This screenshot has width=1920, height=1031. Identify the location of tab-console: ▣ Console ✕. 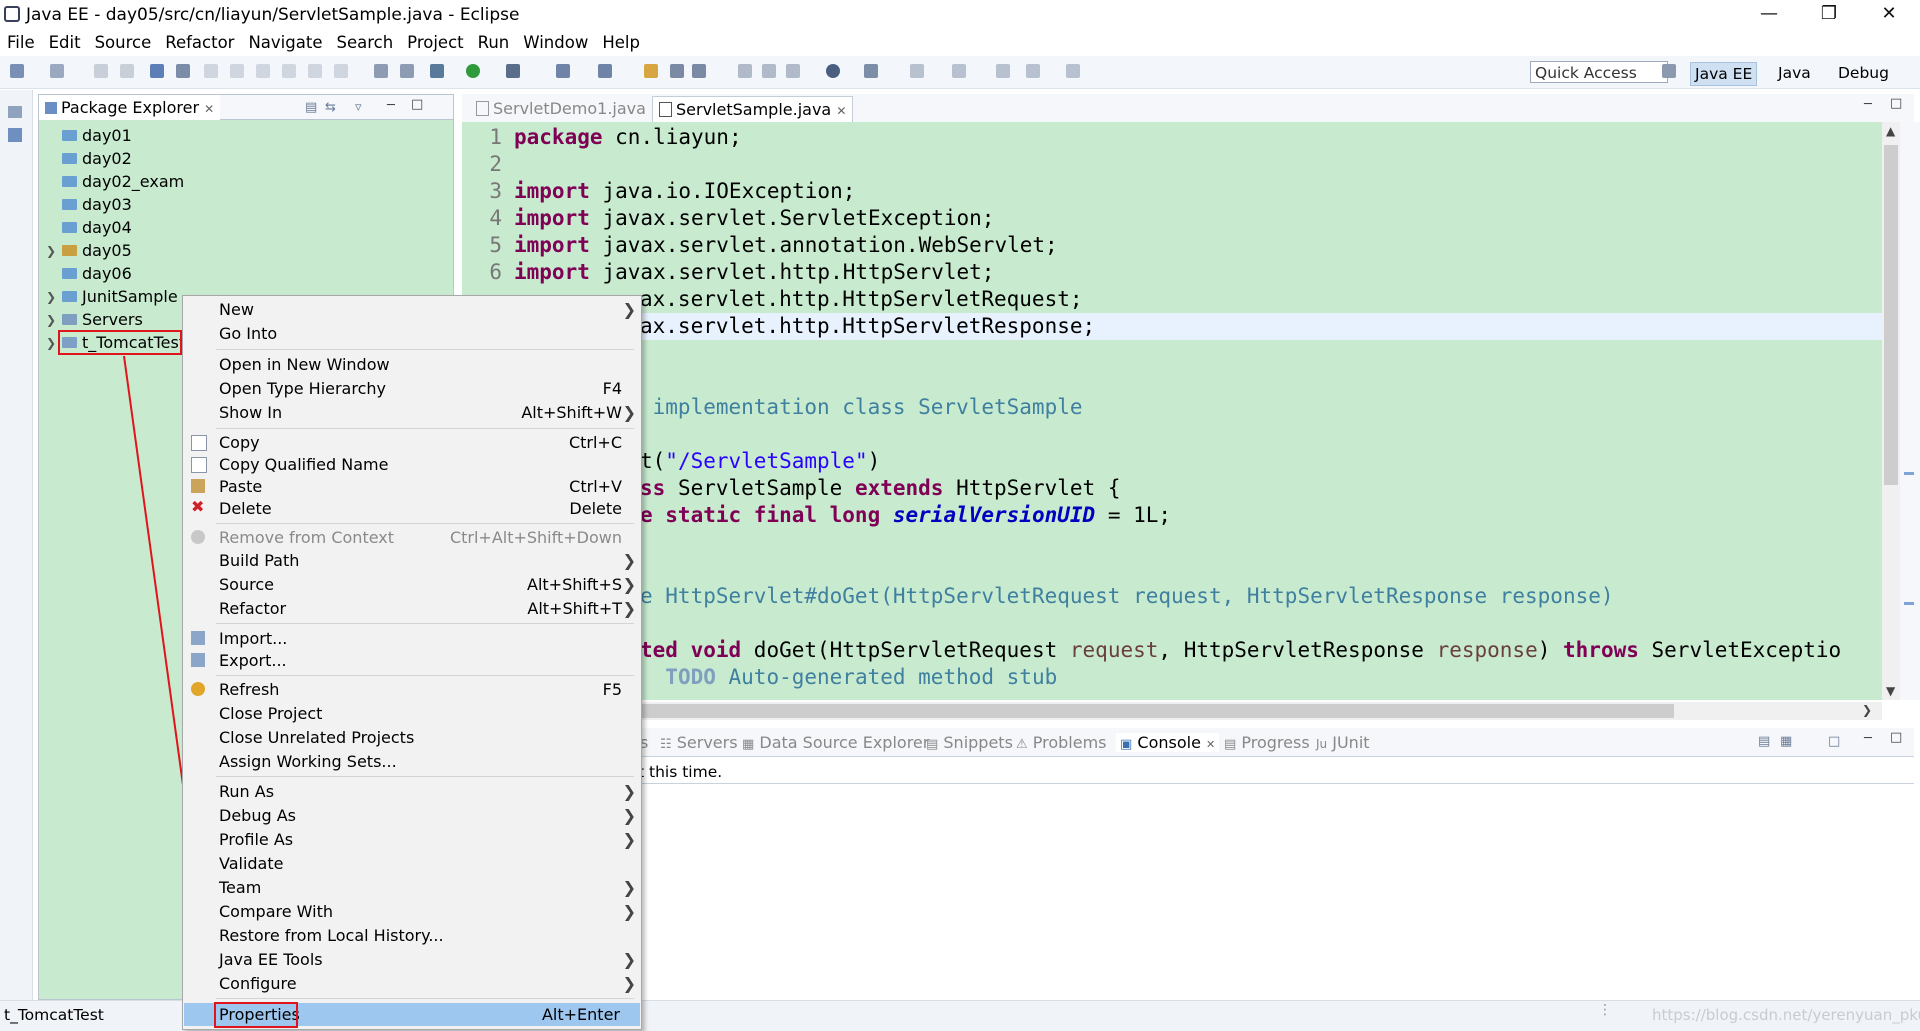
(1168, 742).